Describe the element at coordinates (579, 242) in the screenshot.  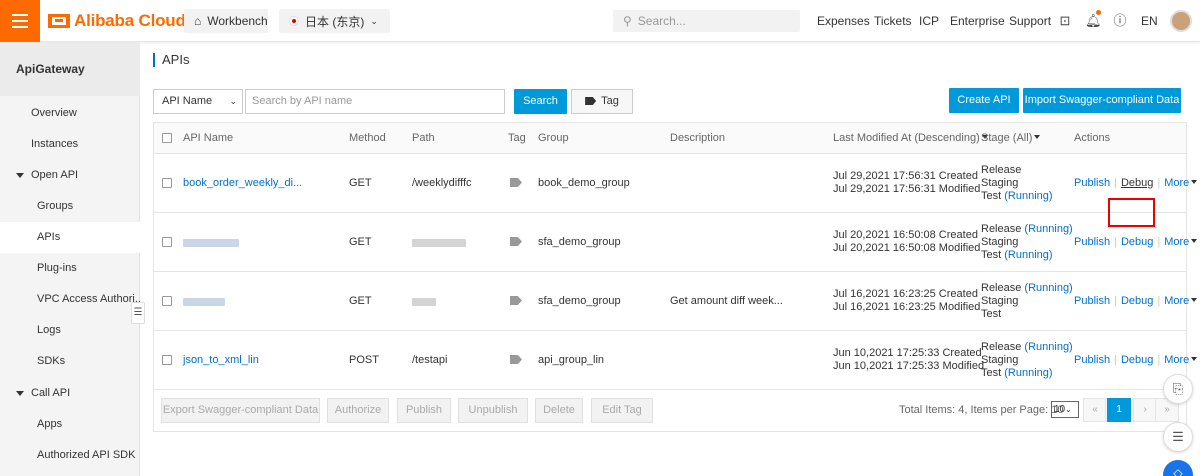
I see `api-group: sfa_demo_group` at that location.